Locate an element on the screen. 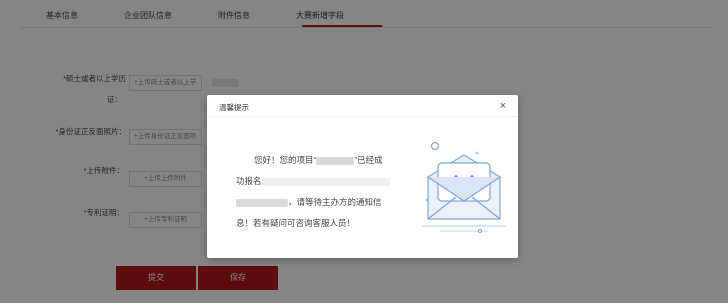 This screenshot has height=303, width=728. message-quote-close: ”已经成 is located at coordinates (368, 160).